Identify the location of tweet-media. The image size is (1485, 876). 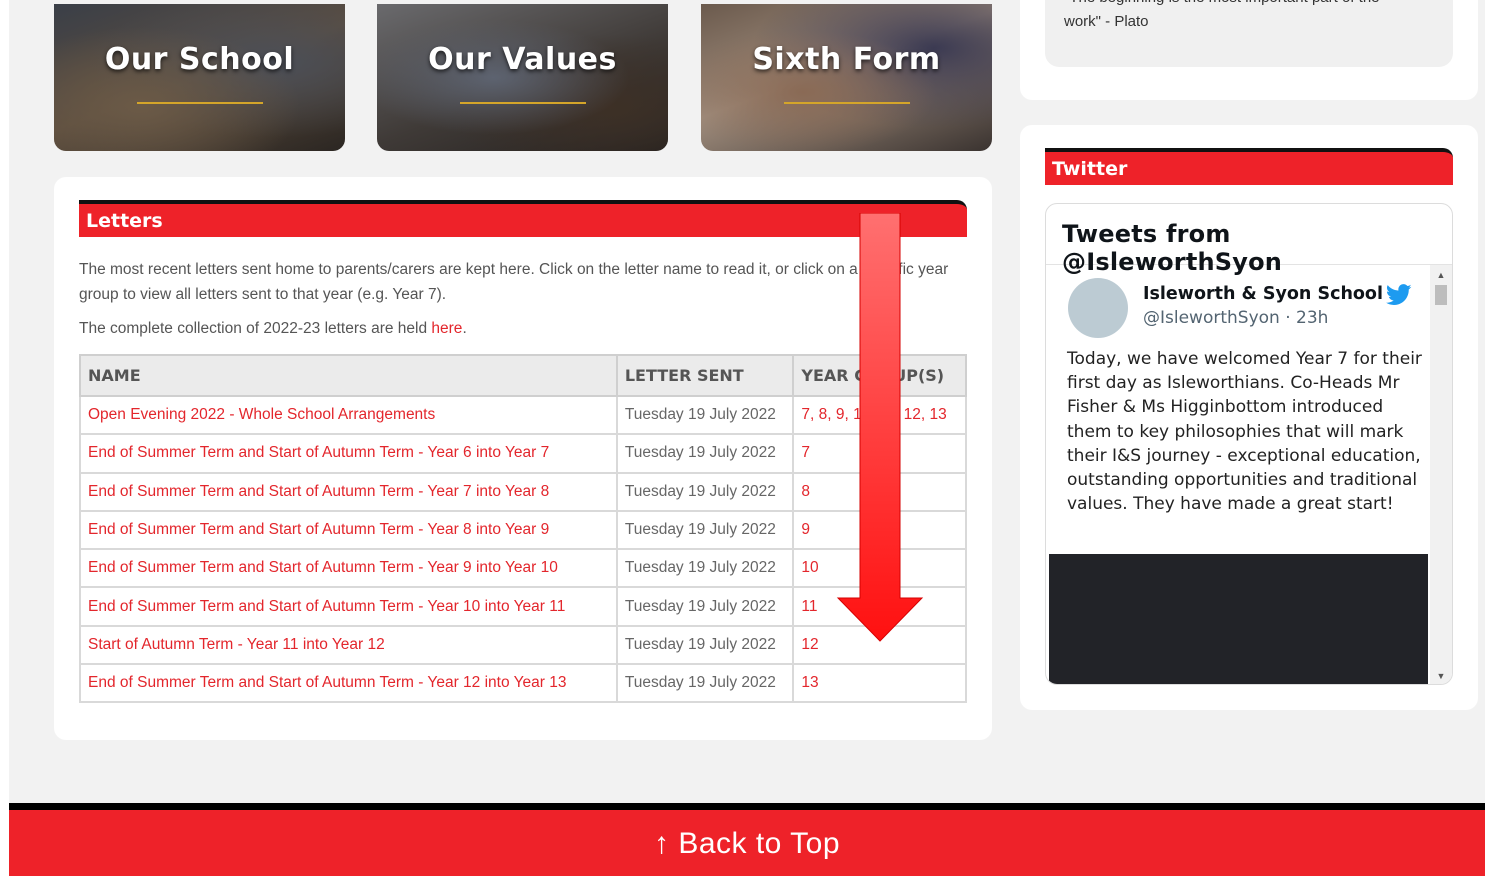
(1238, 619).